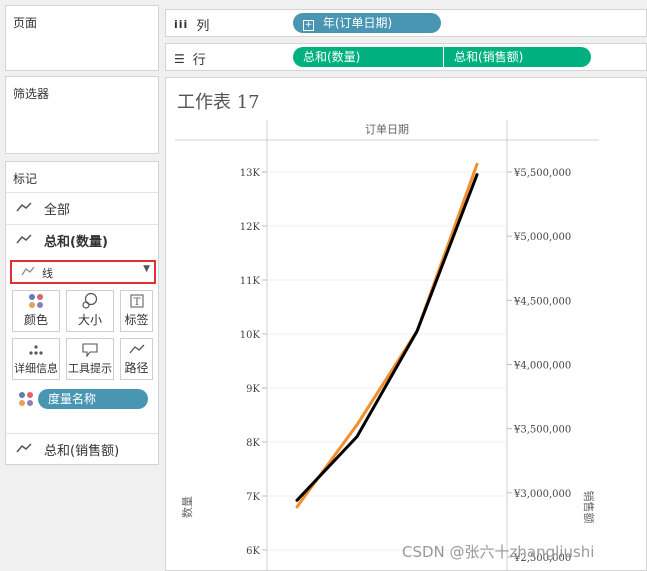 This screenshot has width=647, height=571. I want to click on label-button: T 标签, so click(136, 311).